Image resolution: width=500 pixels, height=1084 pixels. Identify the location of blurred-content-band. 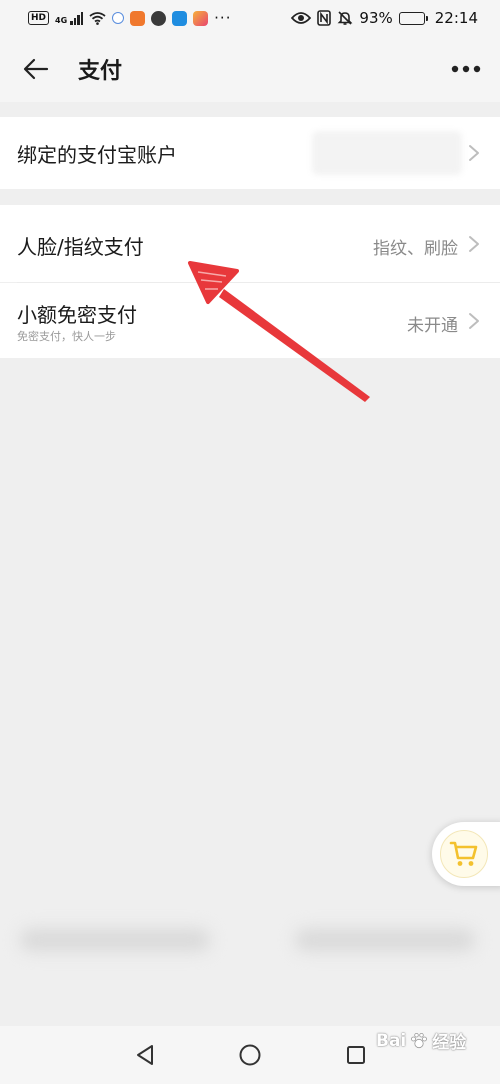
(250, 940).